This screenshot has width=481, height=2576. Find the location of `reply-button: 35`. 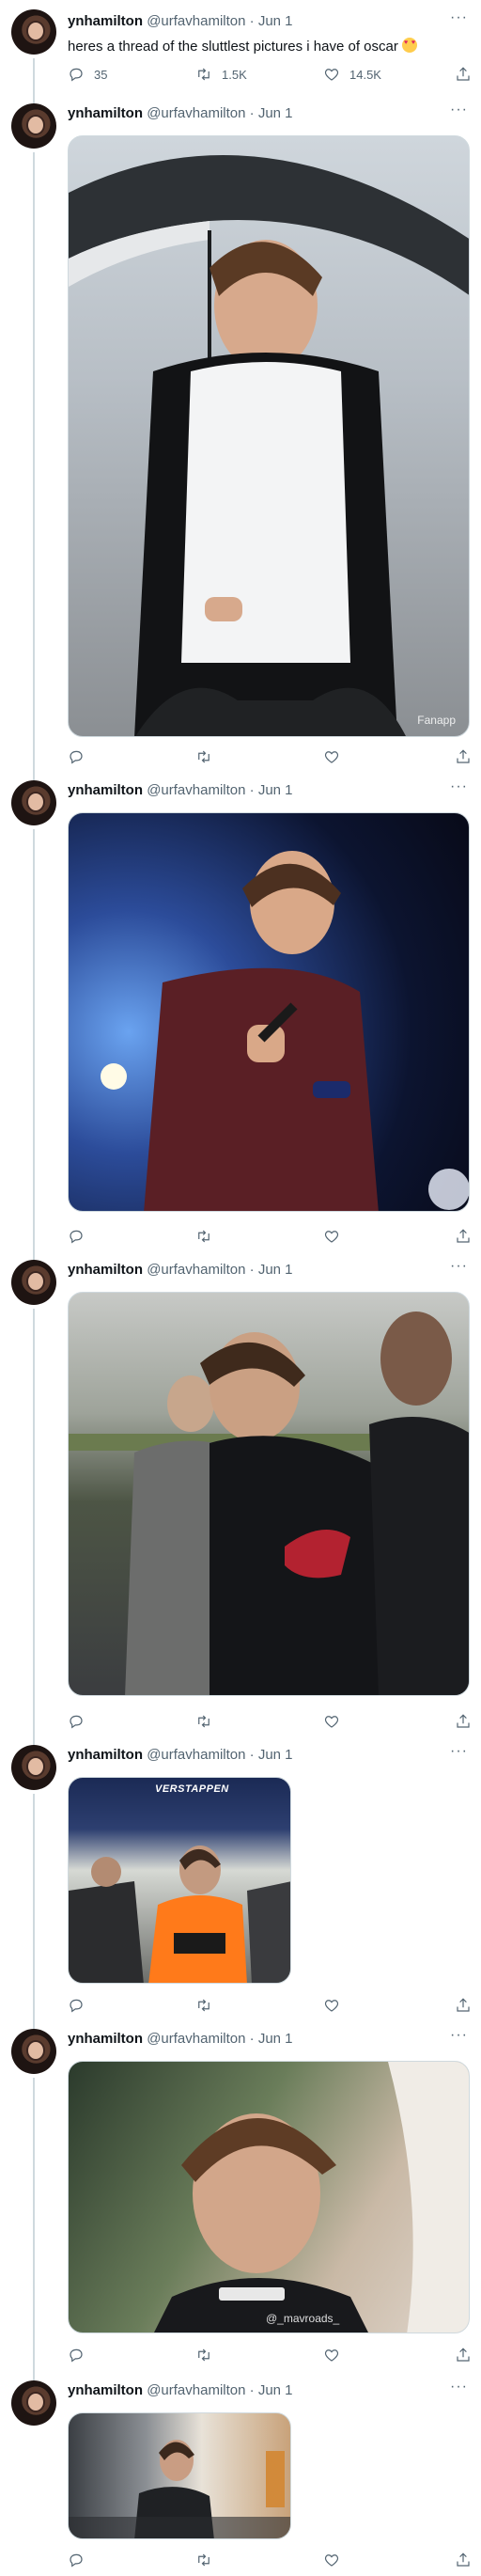

reply-button: 35 is located at coordinates (87, 74).